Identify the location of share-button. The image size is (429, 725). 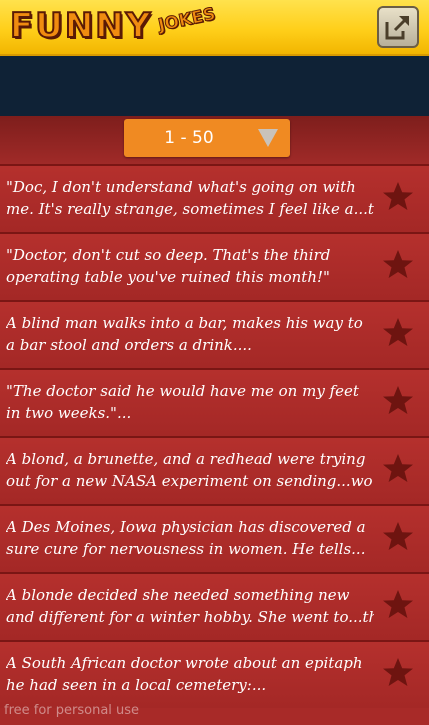
(398, 27).